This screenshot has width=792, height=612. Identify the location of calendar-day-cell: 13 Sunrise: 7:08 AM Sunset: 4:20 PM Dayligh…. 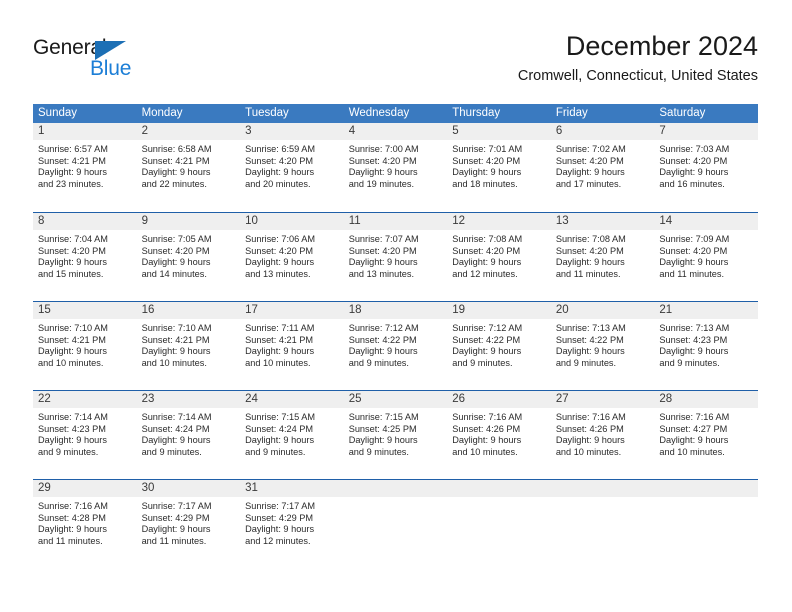
(602, 257).